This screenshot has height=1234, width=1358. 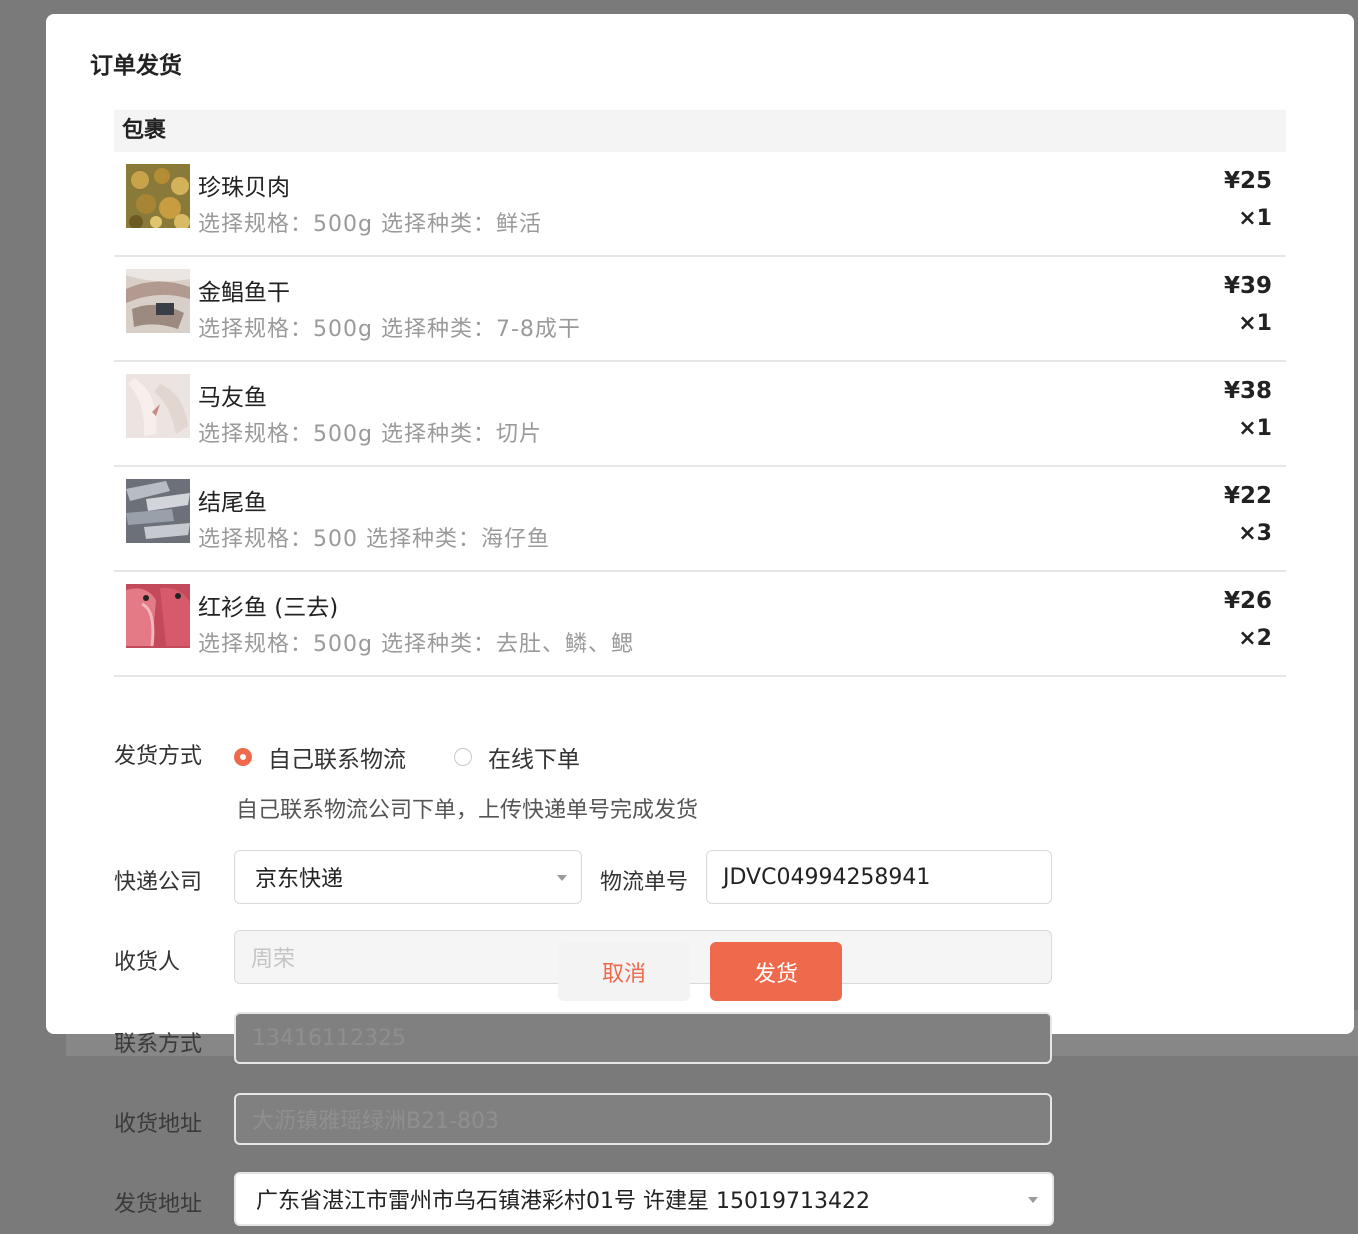 What do you see at coordinates (1247, 286) in the screenshot?
I see `product-price: ¥39` at bounding box center [1247, 286].